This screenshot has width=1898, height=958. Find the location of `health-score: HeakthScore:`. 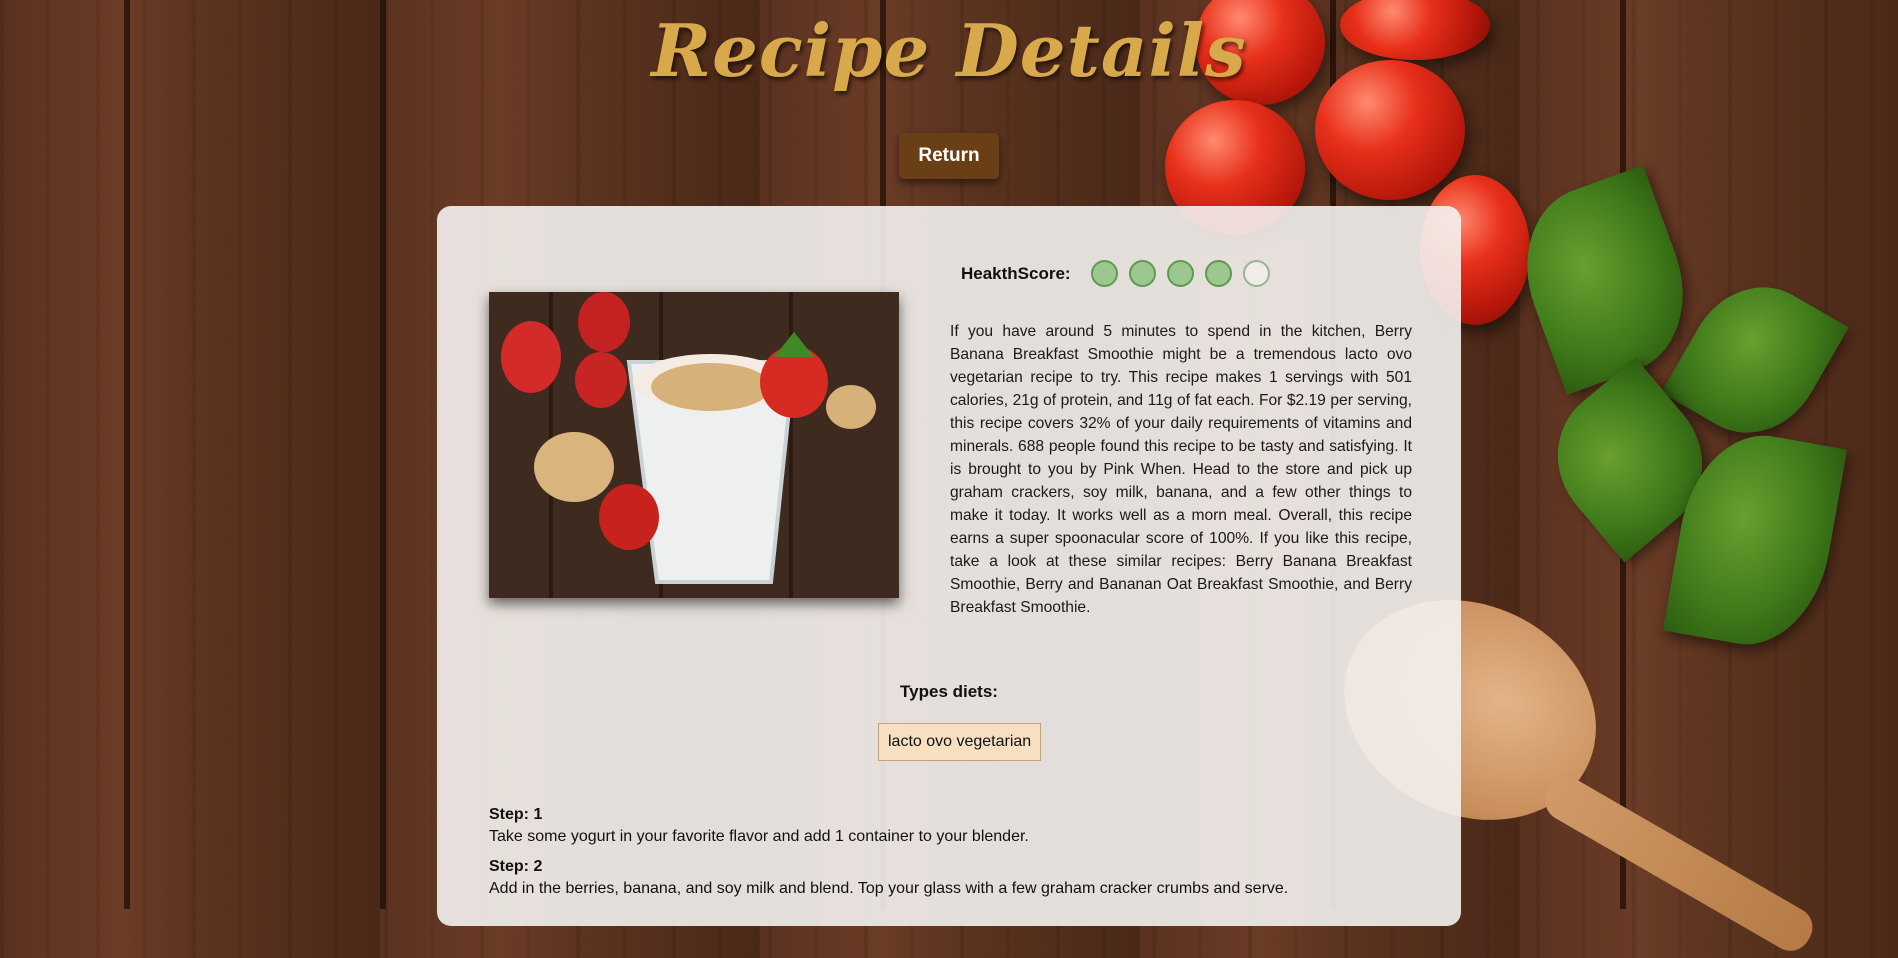

health-score: HeakthScore: is located at coordinates (1121, 273).